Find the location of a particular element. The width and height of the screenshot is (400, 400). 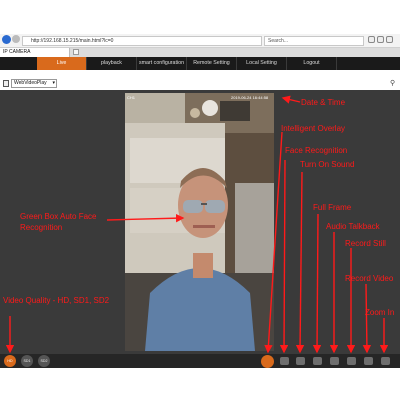

nav-playback: playback is located at coordinates (112, 63).